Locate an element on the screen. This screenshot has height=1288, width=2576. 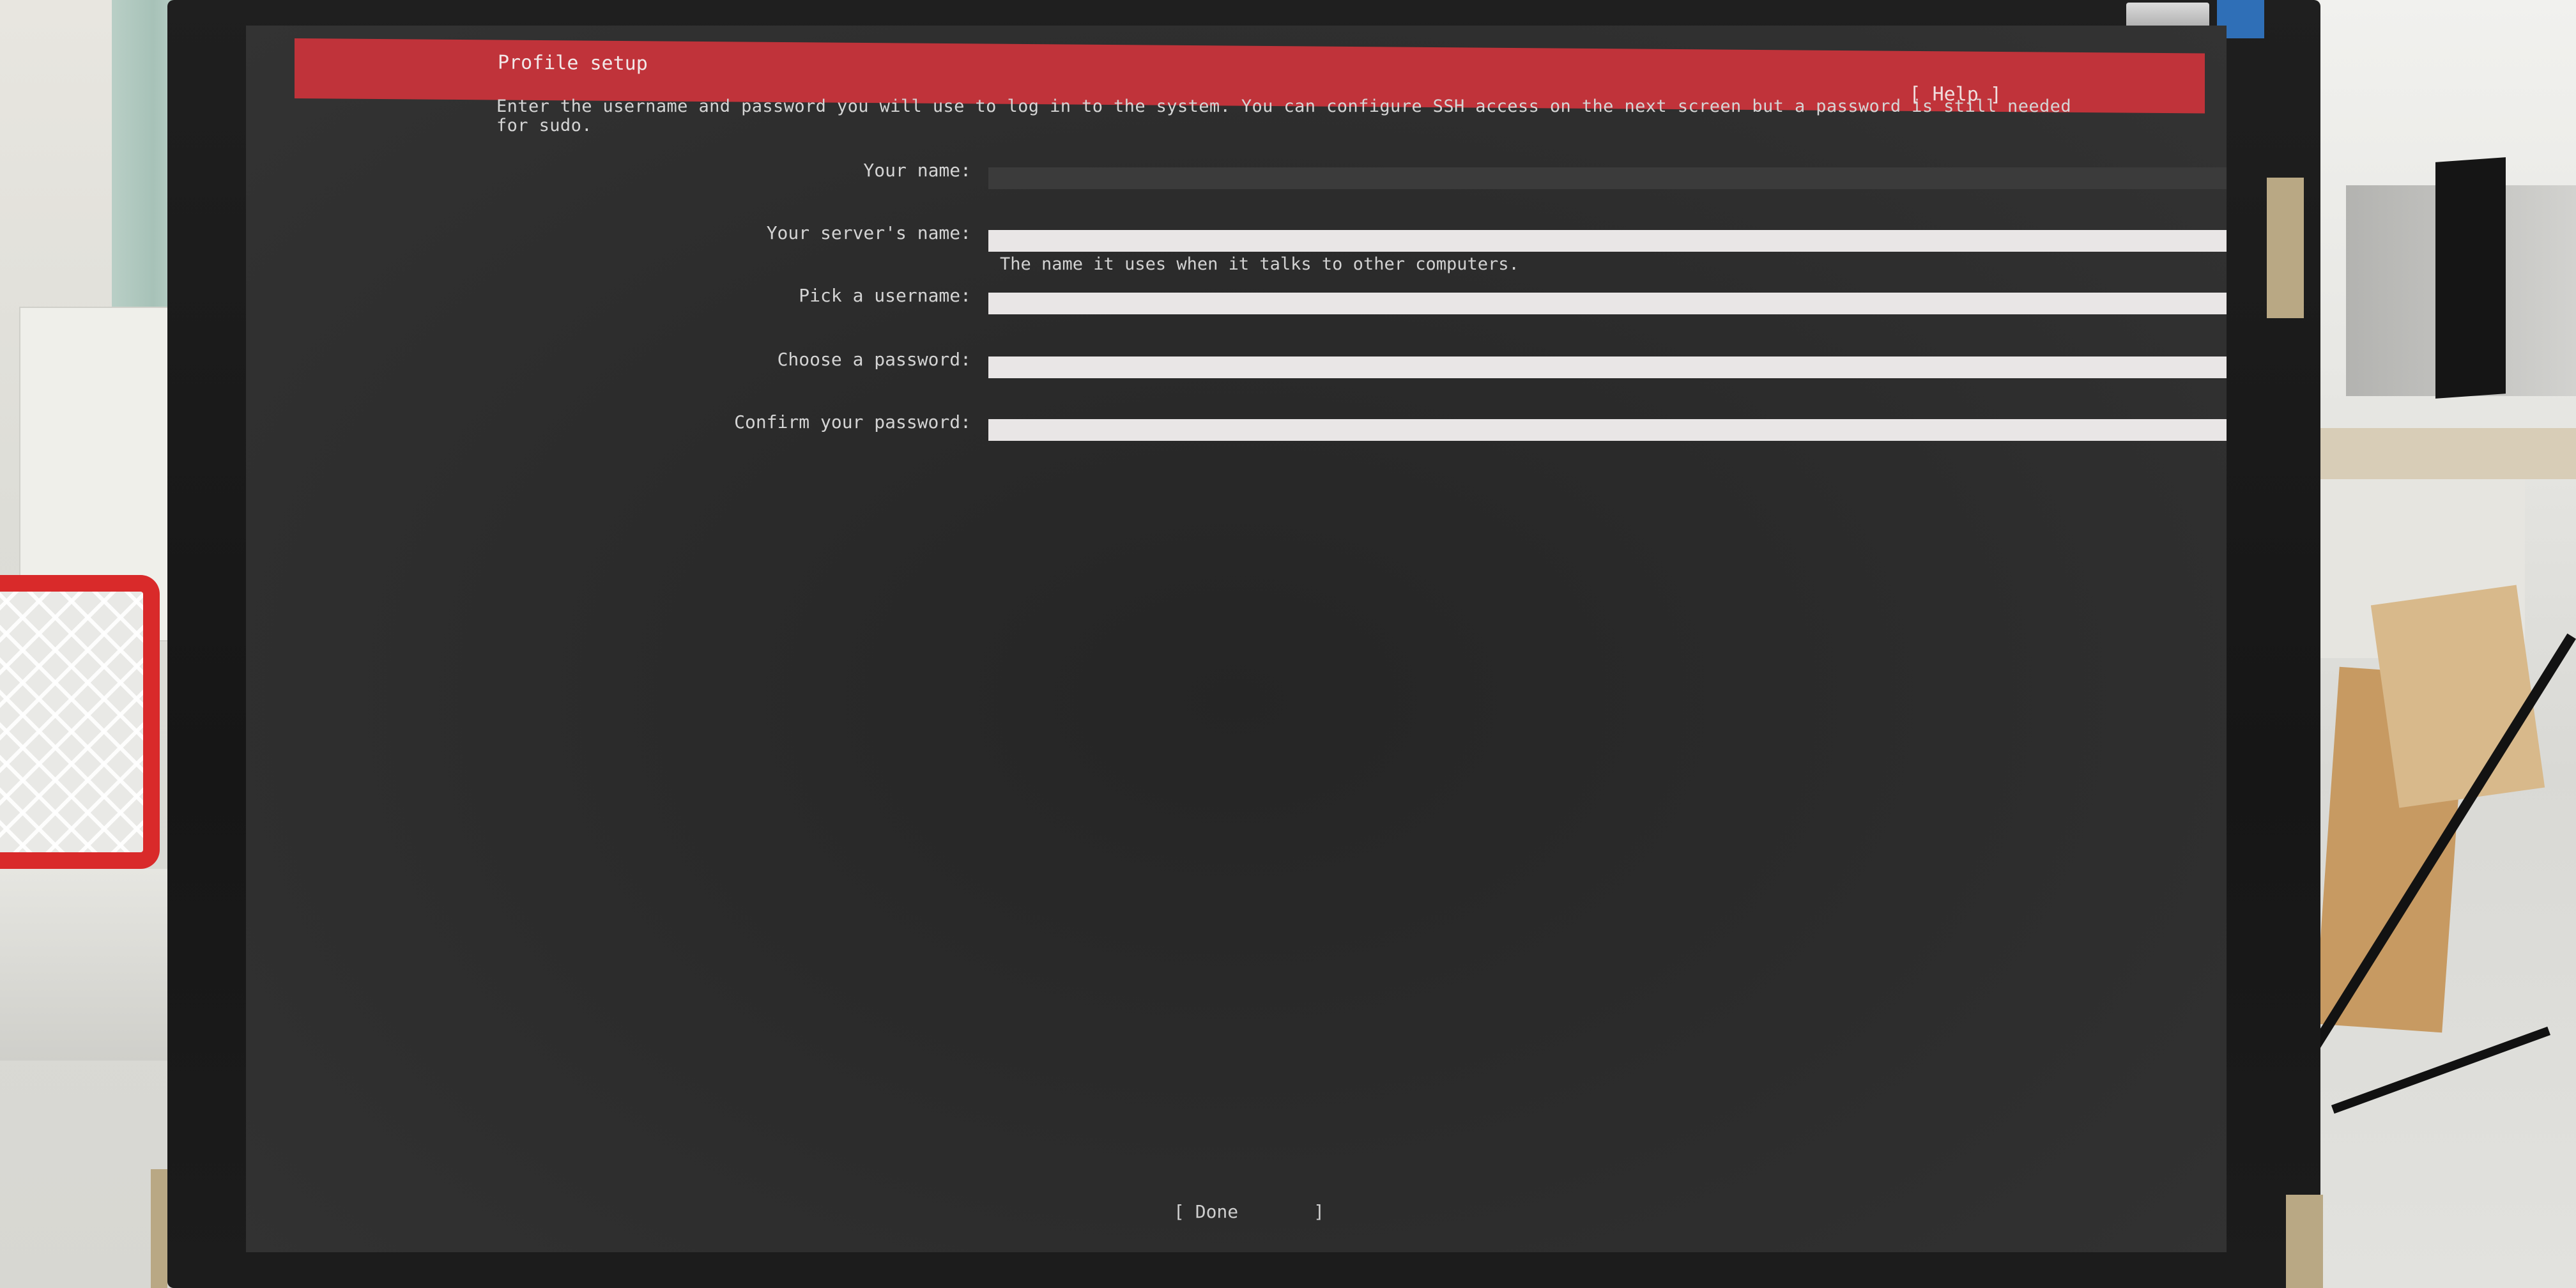
your-name-input is located at coordinates (1607, 178).